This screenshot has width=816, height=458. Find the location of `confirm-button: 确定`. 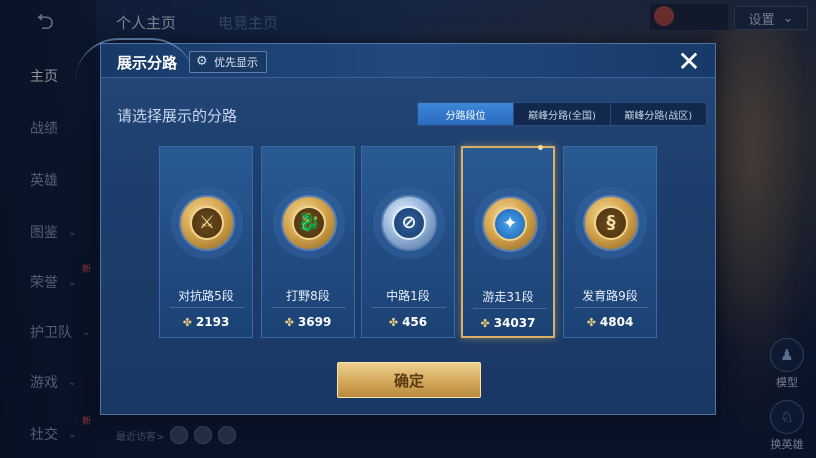

confirm-button: 确定 is located at coordinates (409, 380).